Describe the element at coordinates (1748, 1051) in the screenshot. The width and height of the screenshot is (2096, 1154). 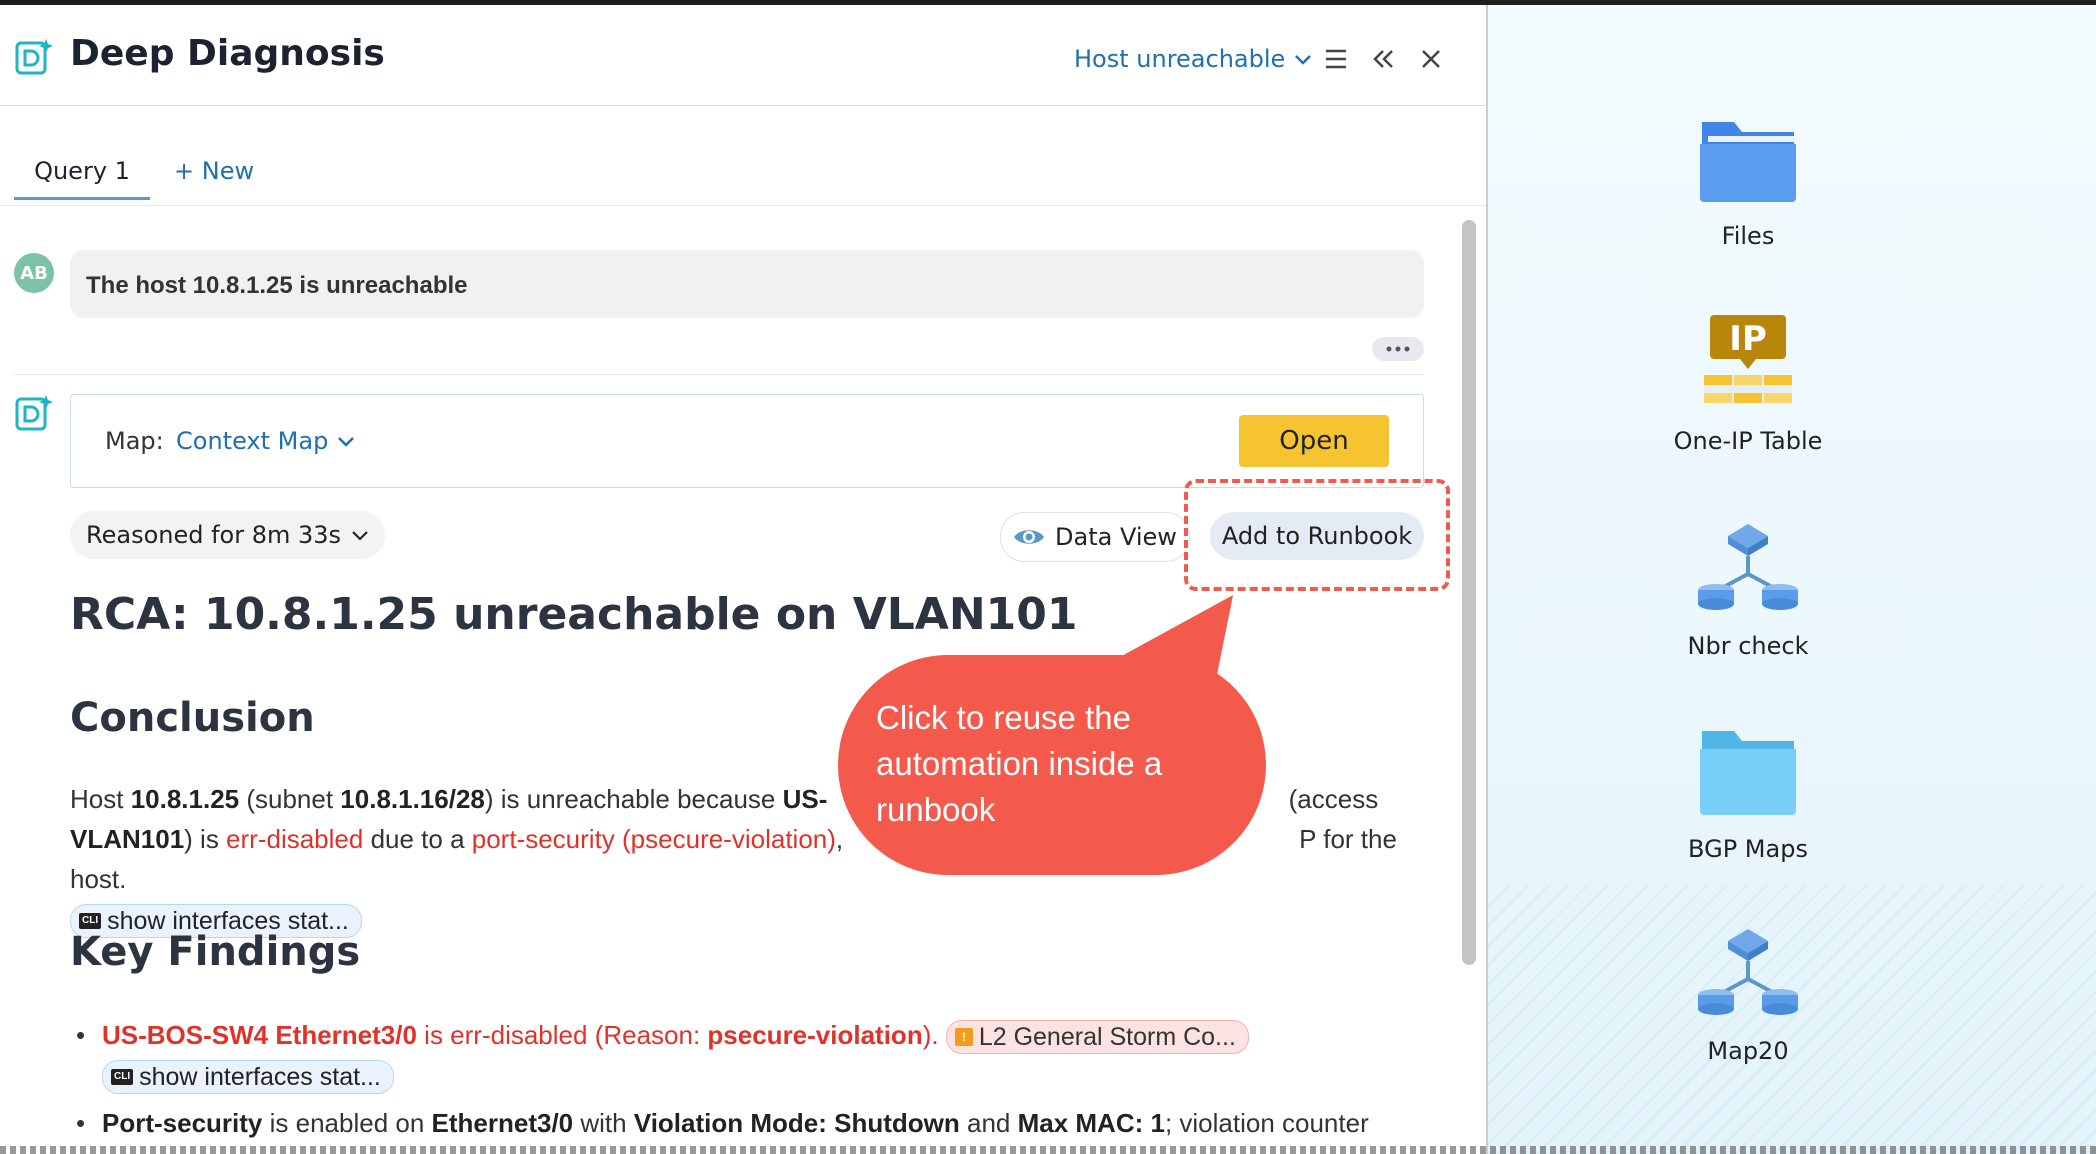
I see `desktop-item-label: Map20` at that location.